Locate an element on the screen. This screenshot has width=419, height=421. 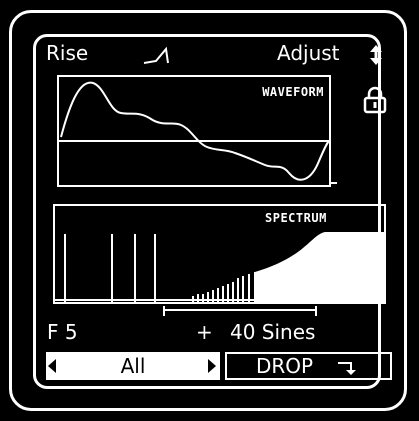
add-sines-button: + is located at coordinates (204, 332).